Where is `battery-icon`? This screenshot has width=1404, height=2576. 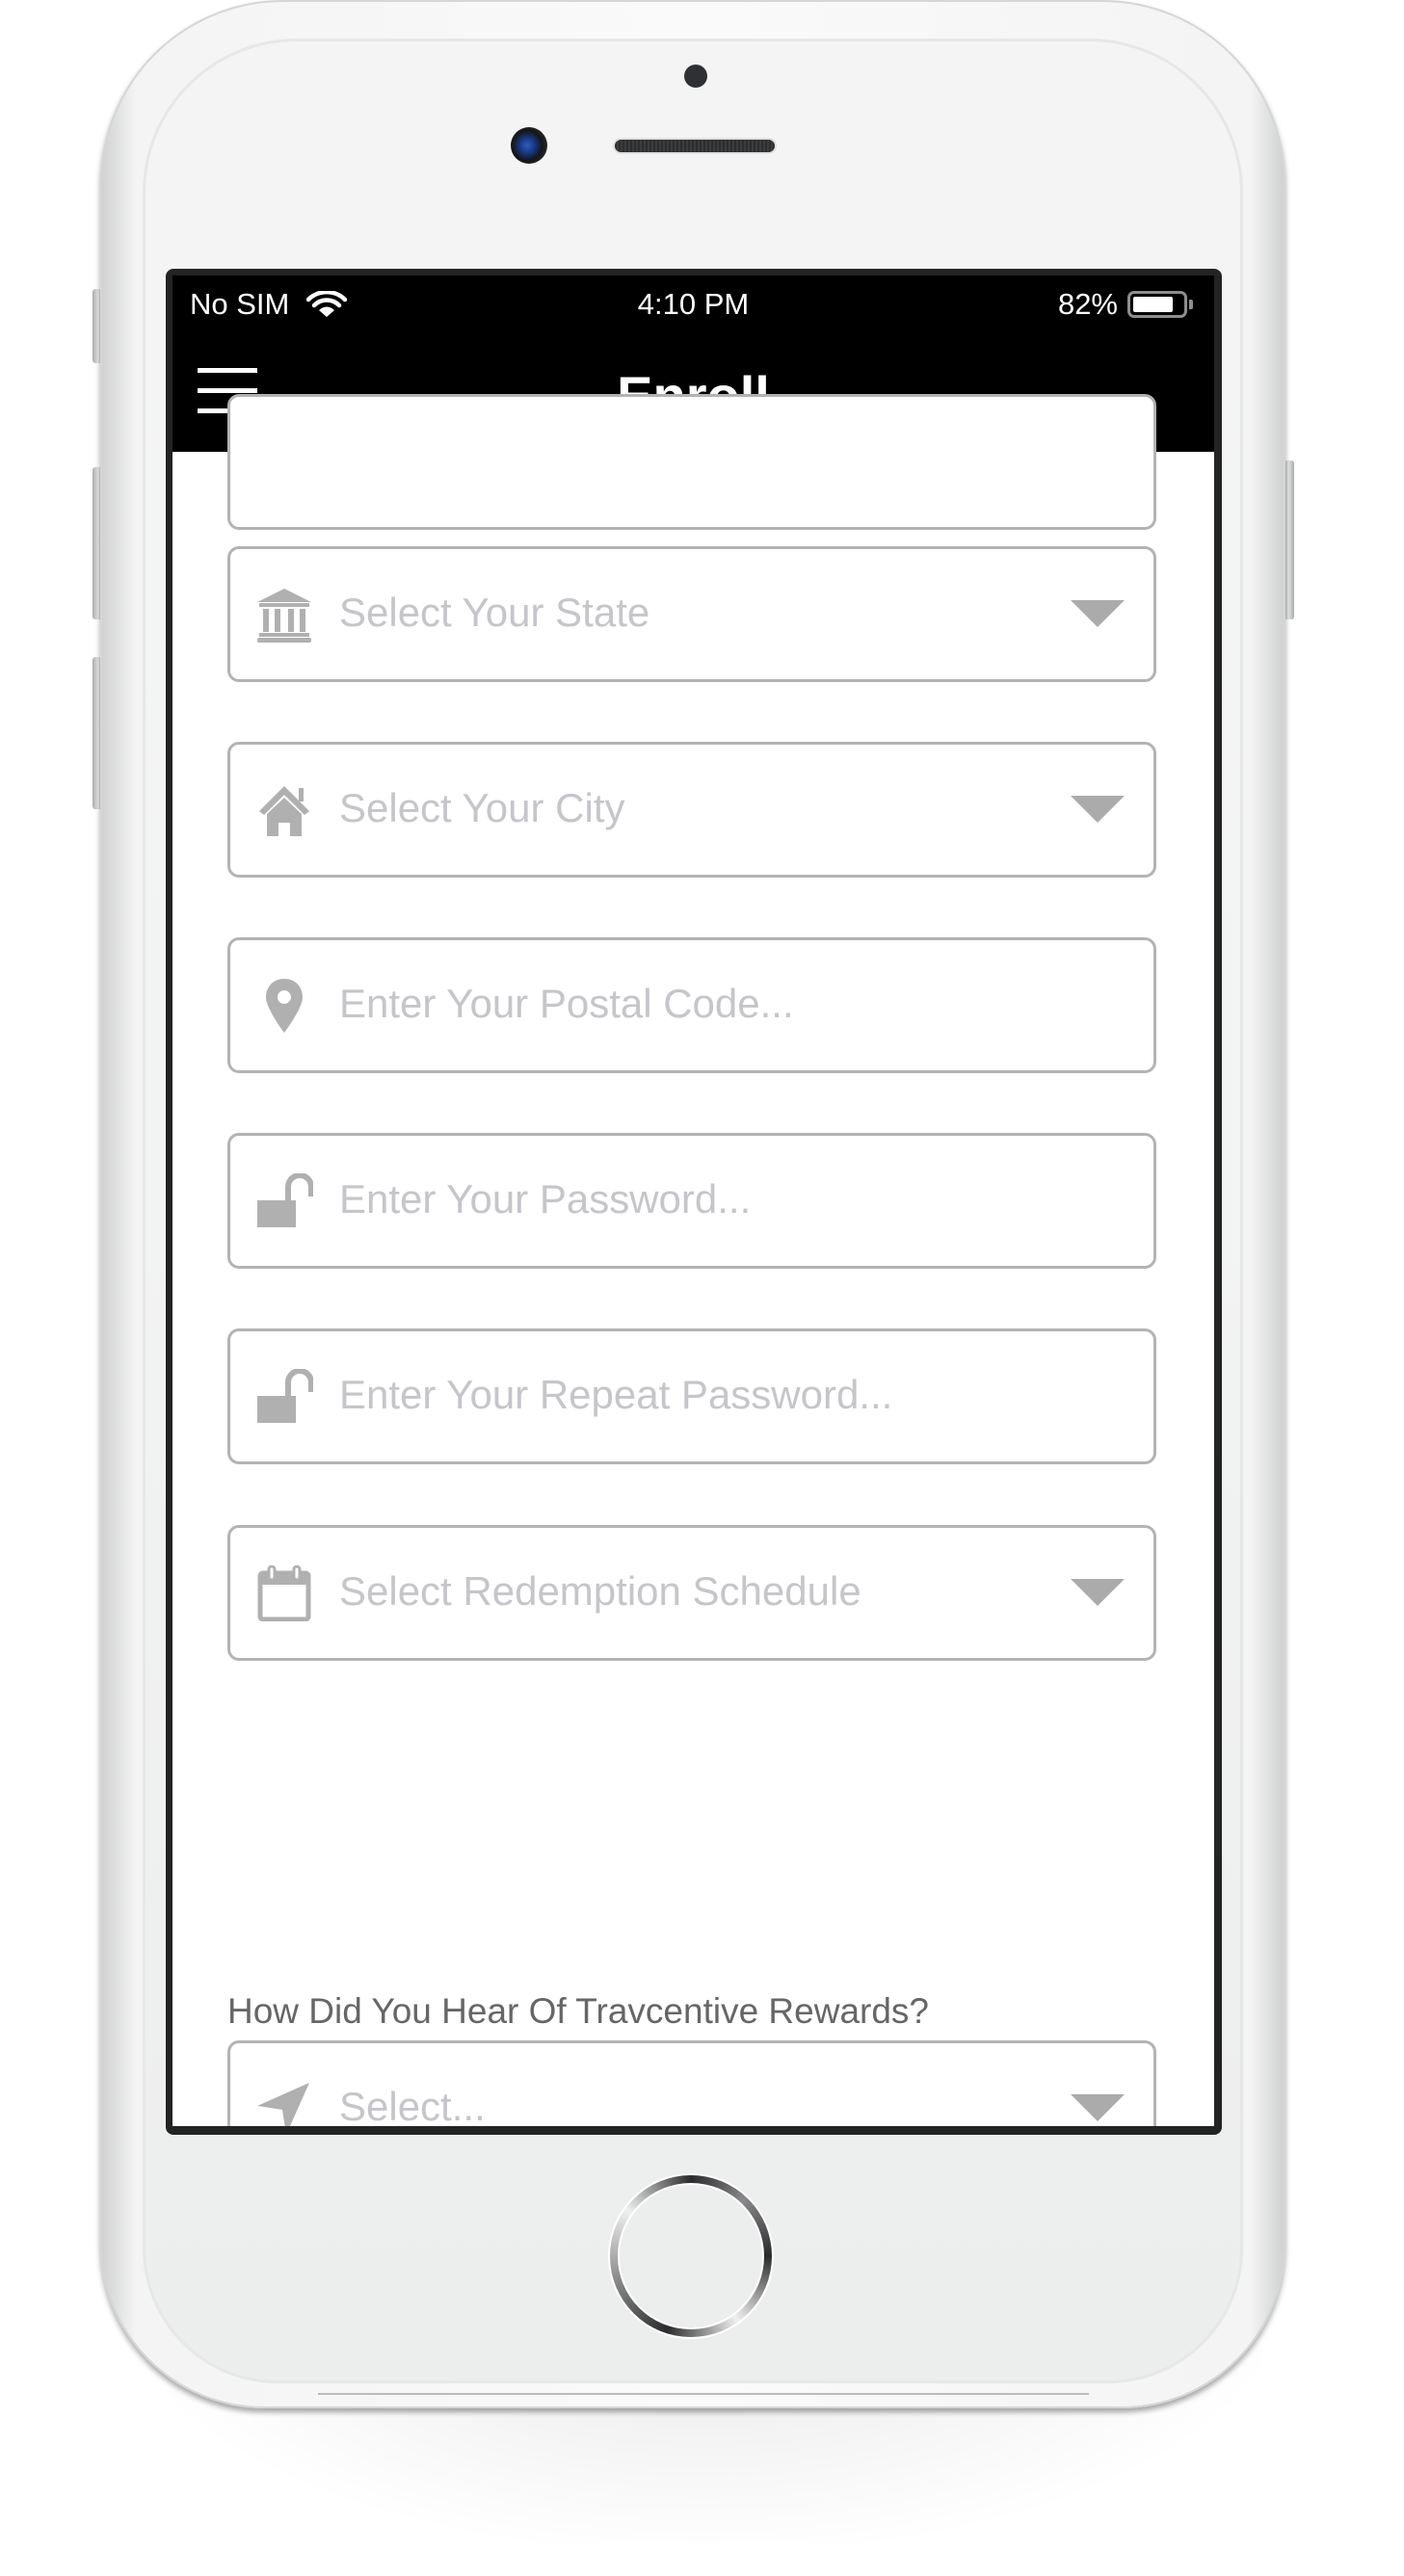 battery-icon is located at coordinates (1157, 305).